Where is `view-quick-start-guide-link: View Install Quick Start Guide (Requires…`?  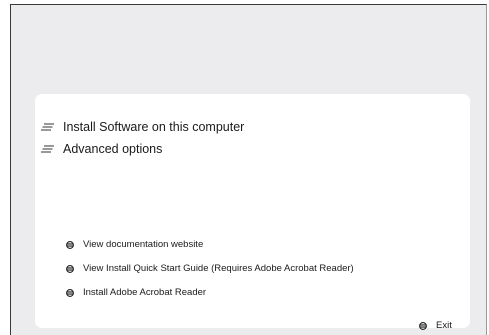 view-quick-start-guide-link: View Install Quick Start Guide (Requires… is located at coordinates (210, 268).